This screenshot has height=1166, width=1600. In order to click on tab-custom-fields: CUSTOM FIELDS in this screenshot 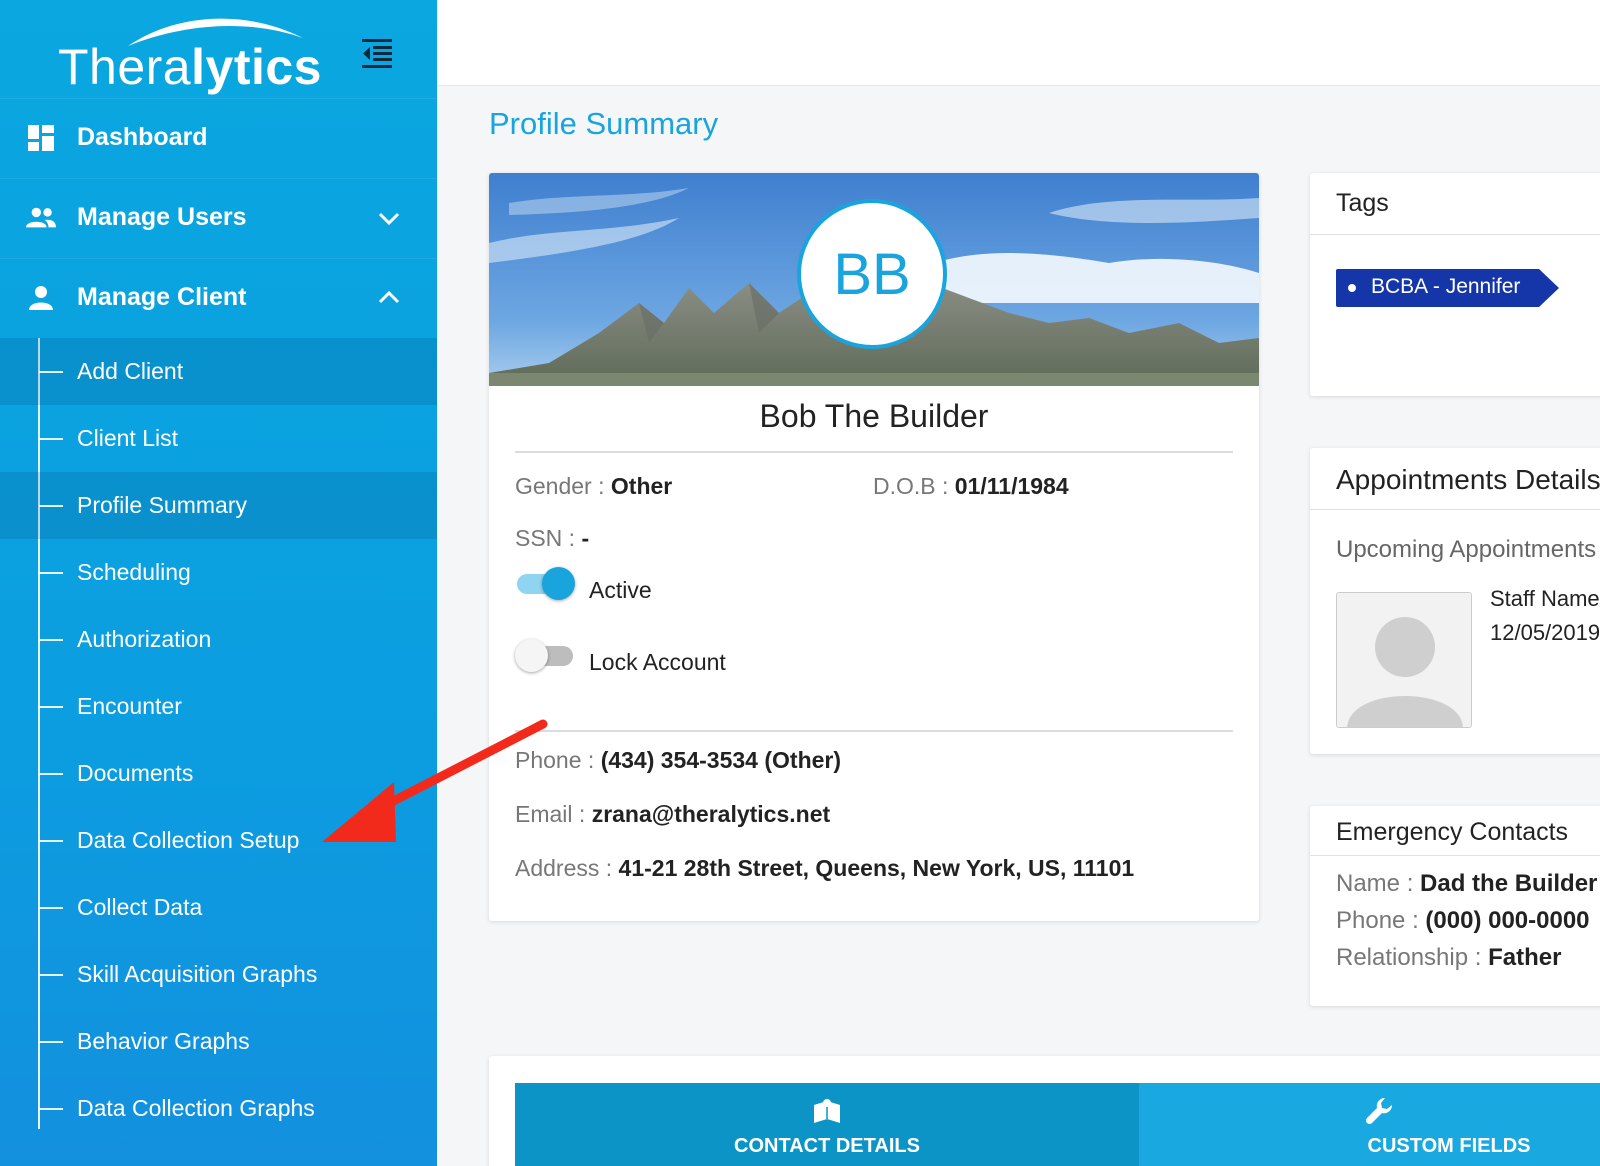, I will do `click(1369, 1124)`.